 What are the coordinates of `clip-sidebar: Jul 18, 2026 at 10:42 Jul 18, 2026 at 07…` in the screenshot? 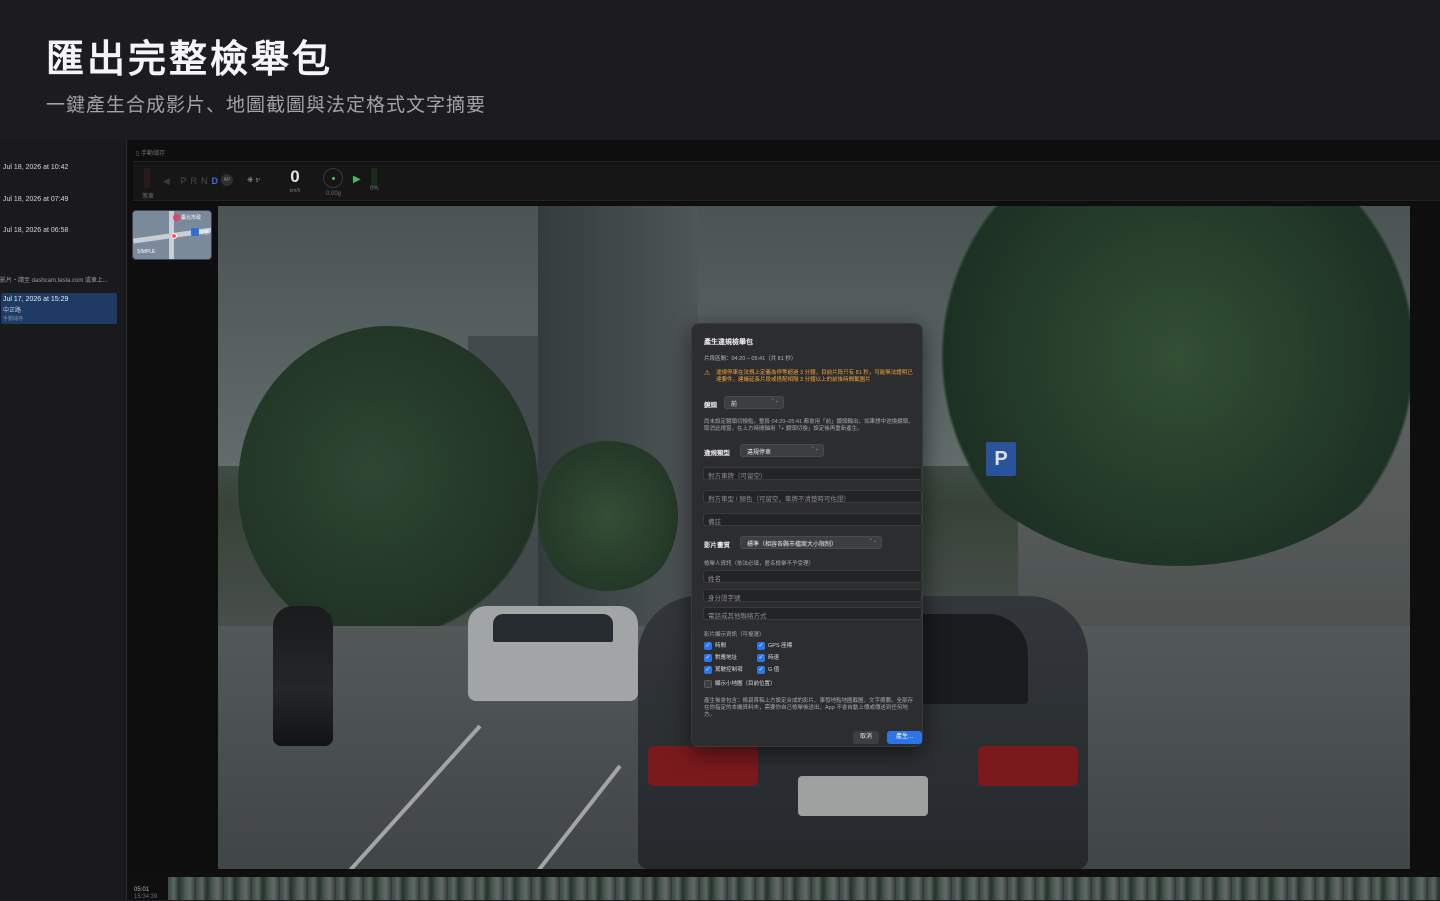 It's located at (63, 520).